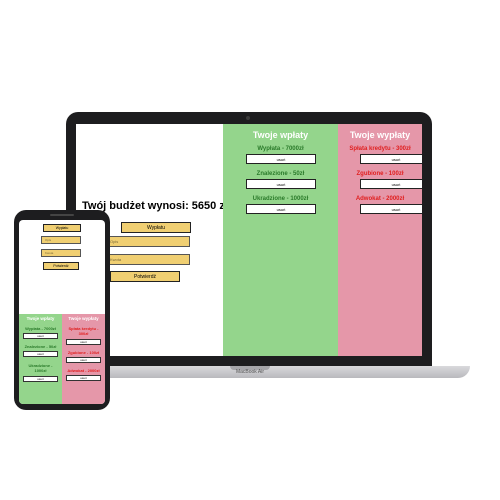 The width and height of the screenshot is (500, 500). What do you see at coordinates (280, 135) in the screenshot?
I see `deposits-title: Twoje wpłaty` at bounding box center [280, 135].